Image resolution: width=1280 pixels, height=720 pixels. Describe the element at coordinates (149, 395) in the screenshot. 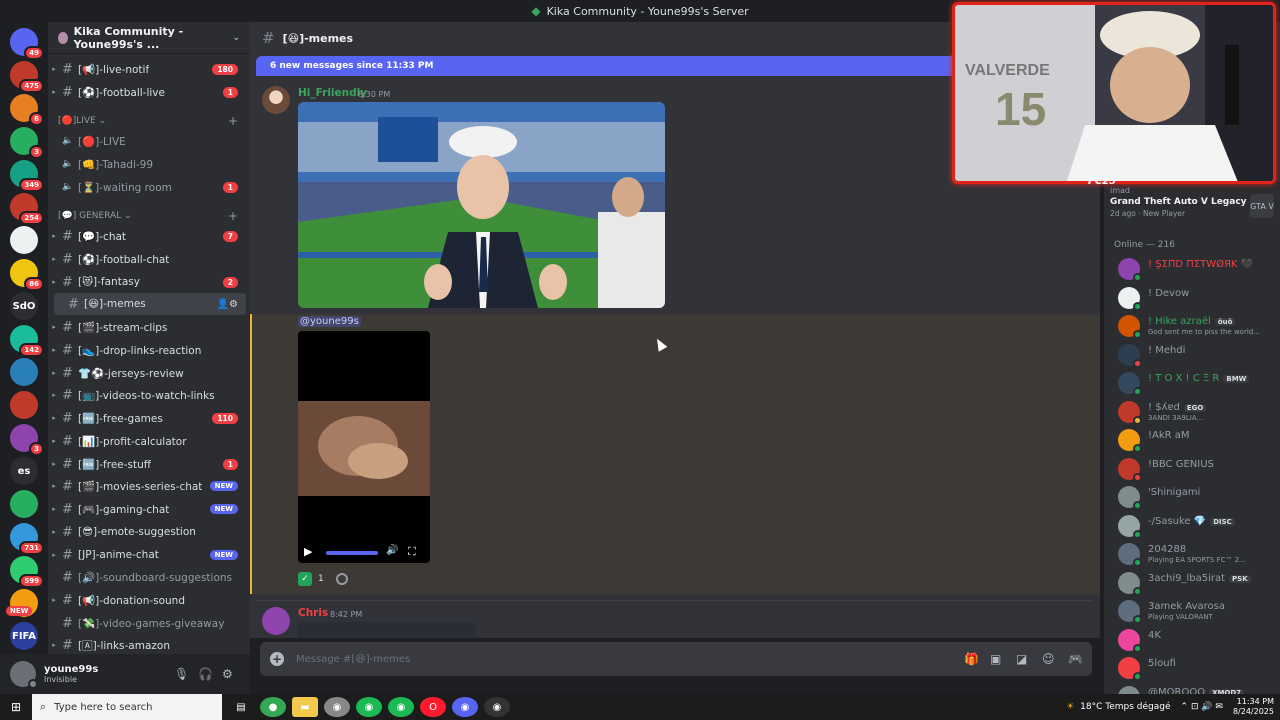

I see `channel-text: ▸ # [📺]-videos-to-watch-links` at that location.